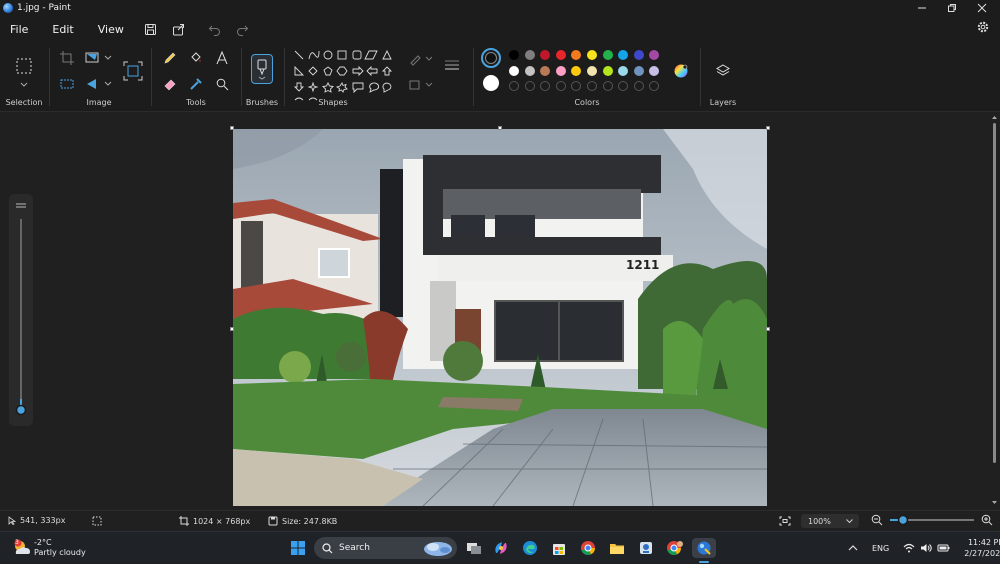 This screenshot has width=1000, height=564. Describe the element at coordinates (877, 520) in the screenshot. I see `zoom-out-button` at that location.